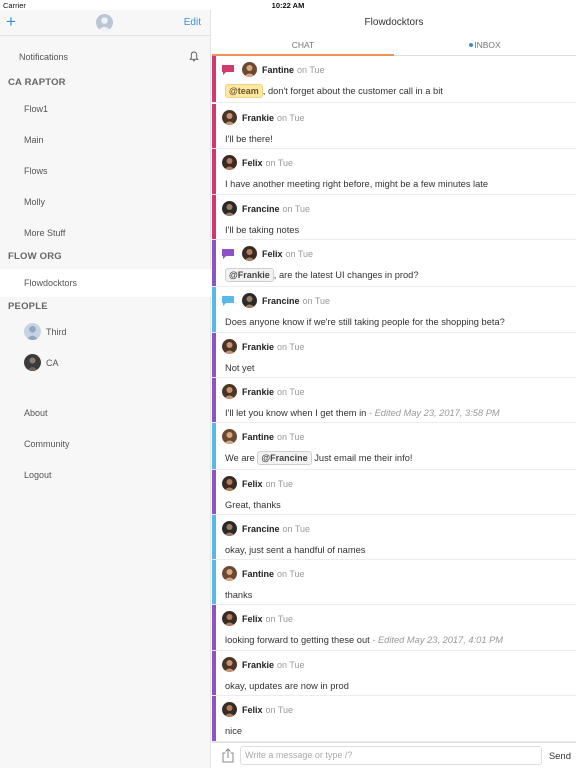 The height and width of the screenshot is (768, 576). Describe the element at coordinates (44, 233) in the screenshot. I see `sidebar-item-more-stuff: More Stuff` at that location.